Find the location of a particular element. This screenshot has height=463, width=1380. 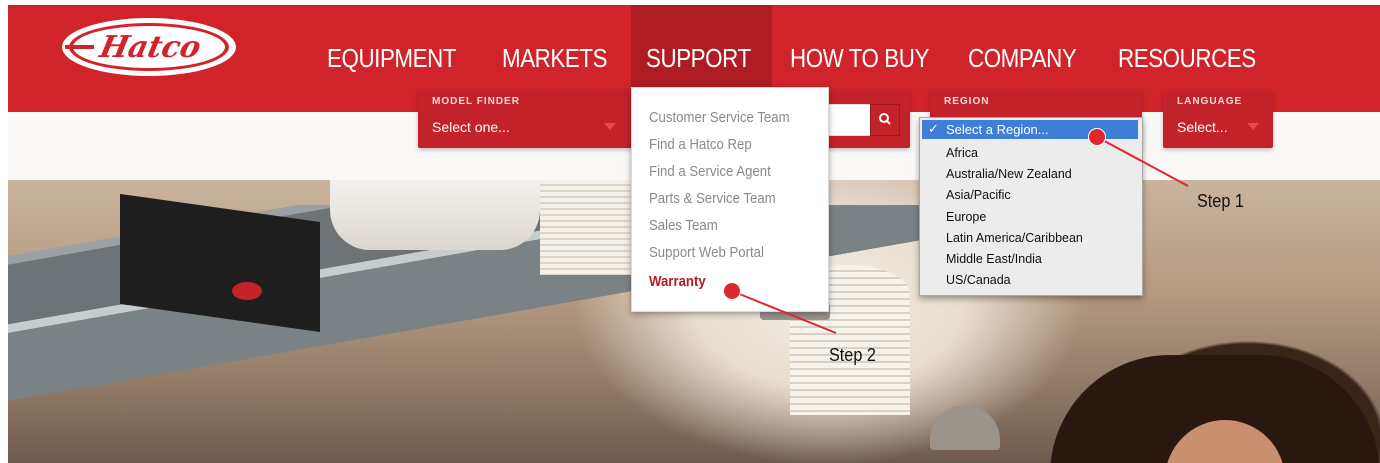

step2-label: Step 2 is located at coordinates (852, 355).